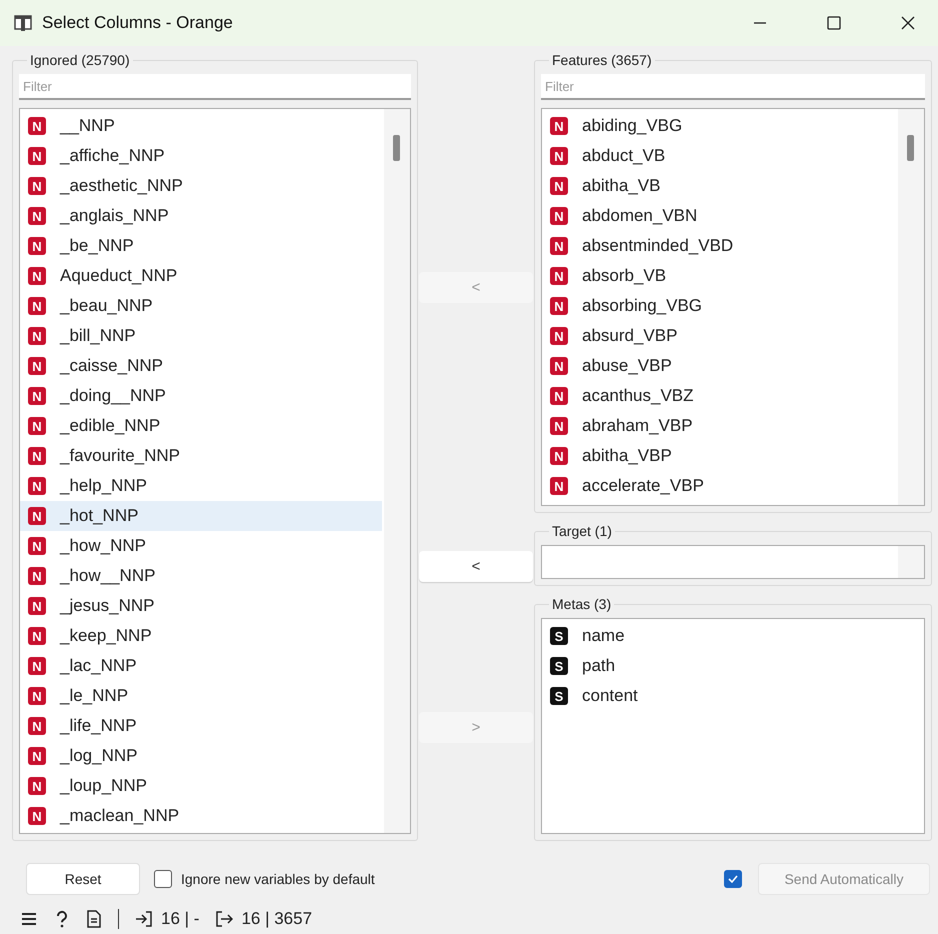 Image resolution: width=938 pixels, height=934 pixels. What do you see at coordinates (23, 23) in the screenshot?
I see `window-icon` at bounding box center [23, 23].